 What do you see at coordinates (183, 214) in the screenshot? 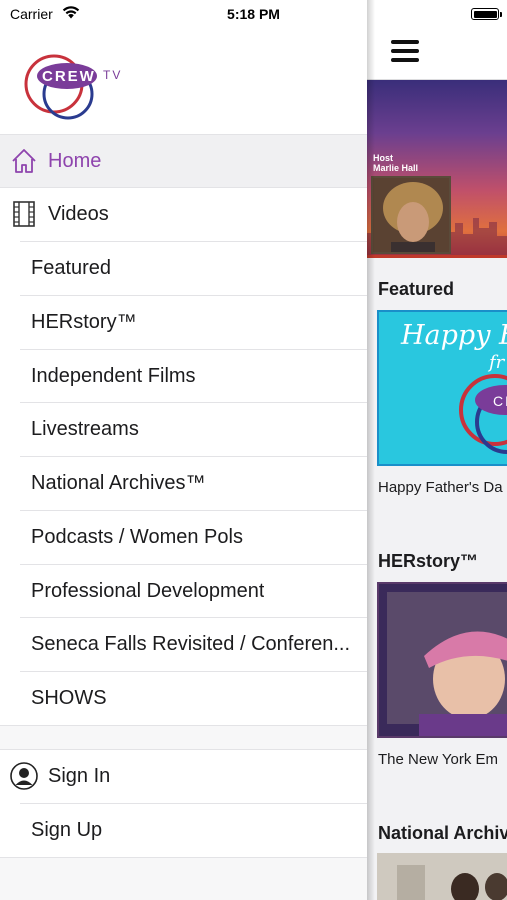
I see `menu-item-videos: Videos` at bounding box center [183, 214].